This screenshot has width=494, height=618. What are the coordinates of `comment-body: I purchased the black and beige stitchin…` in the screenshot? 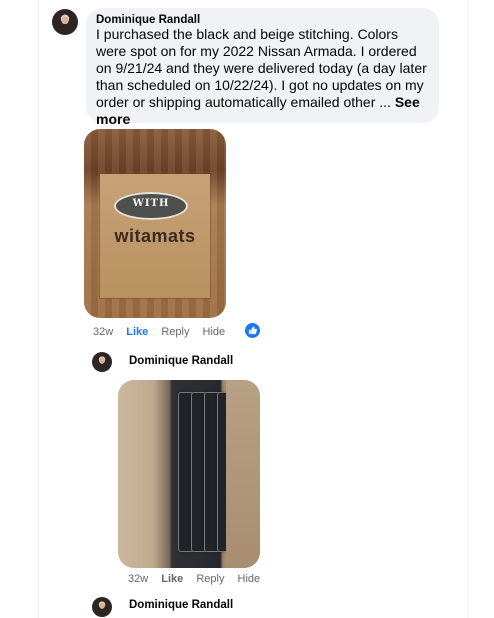 It's located at (262, 77).